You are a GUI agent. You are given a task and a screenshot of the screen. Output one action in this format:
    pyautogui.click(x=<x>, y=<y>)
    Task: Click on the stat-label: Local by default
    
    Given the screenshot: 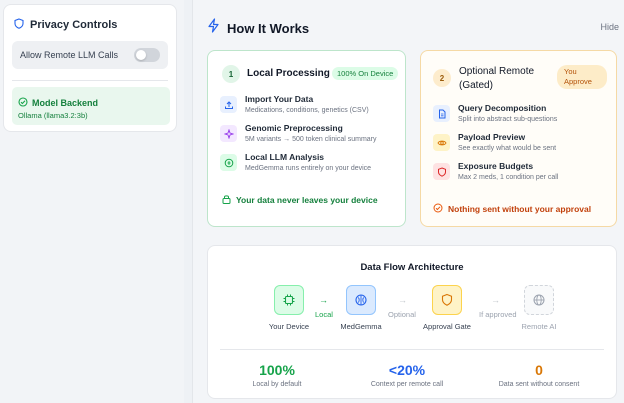 What is the action you would take?
    pyautogui.click(x=277, y=384)
    